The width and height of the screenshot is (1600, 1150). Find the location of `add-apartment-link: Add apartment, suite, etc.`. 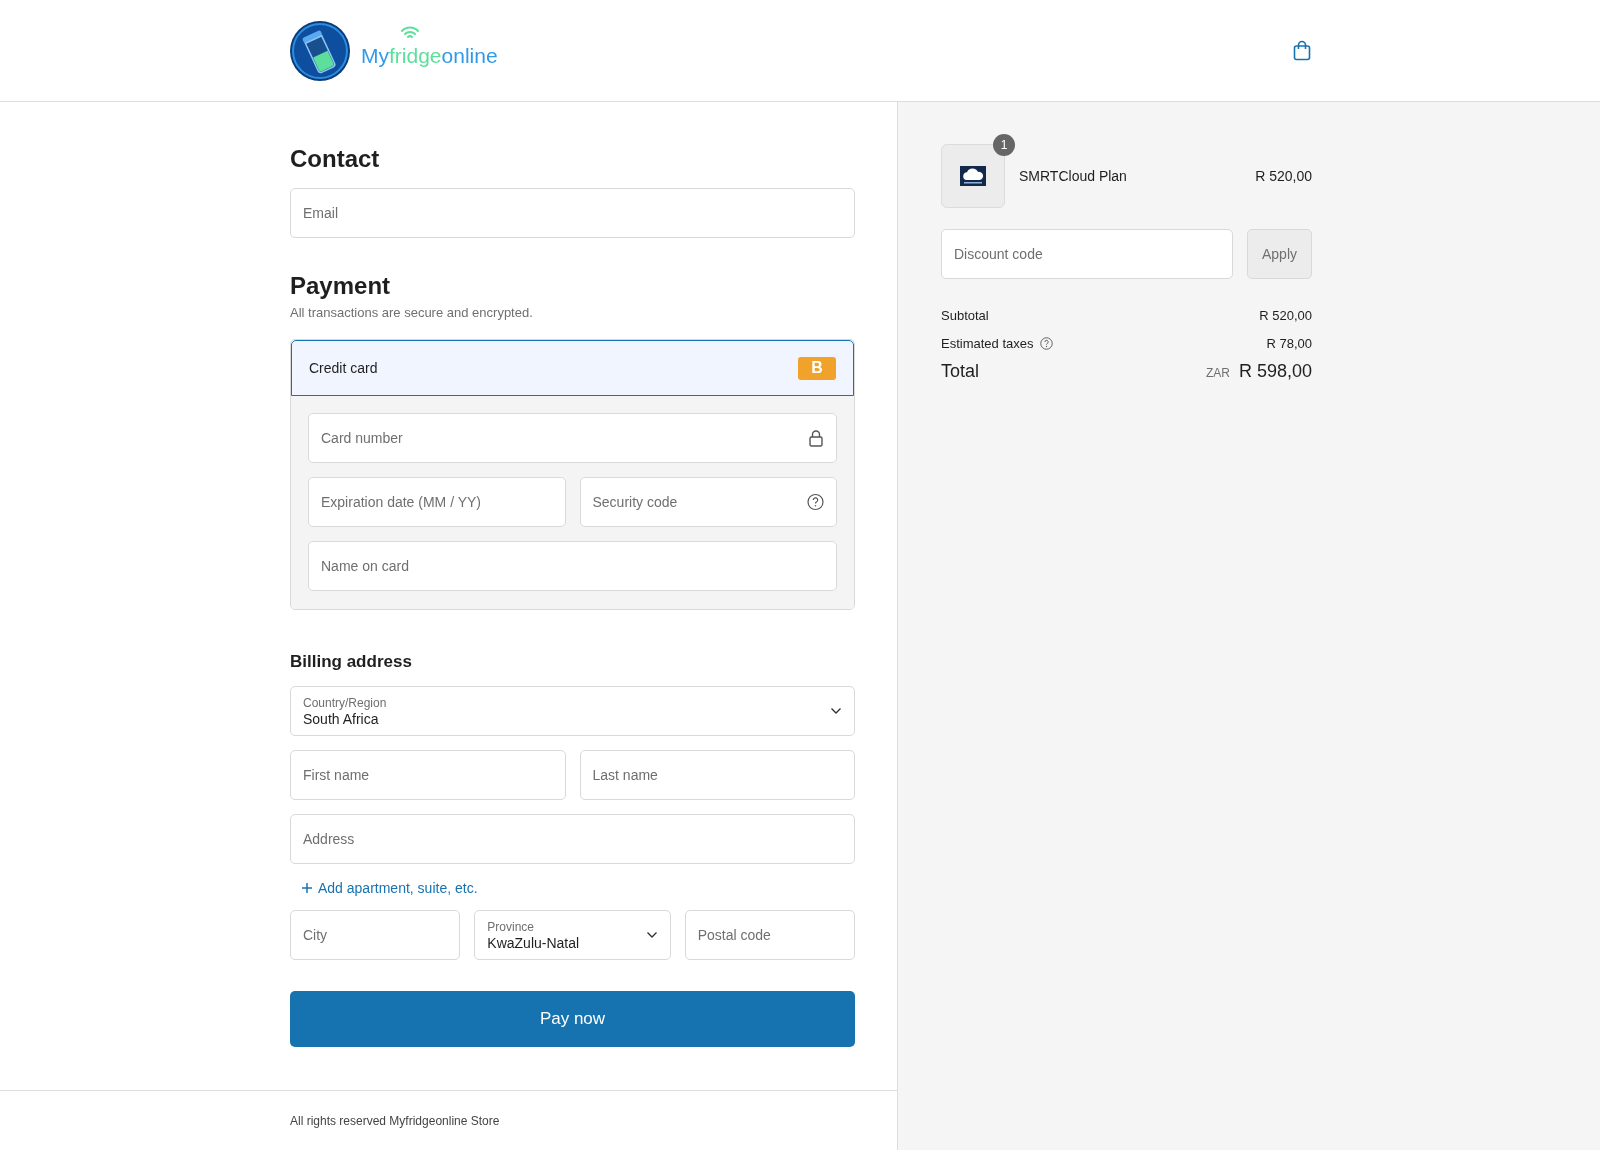

add-apartment-link: Add apartment, suite, etc. is located at coordinates (390, 888).